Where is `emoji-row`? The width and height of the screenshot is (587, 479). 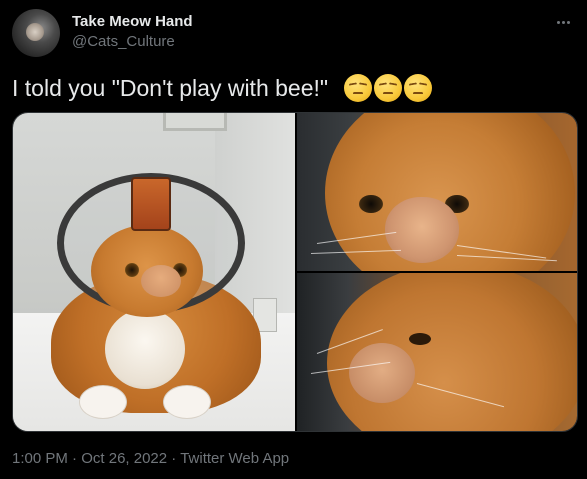 emoji-row is located at coordinates (388, 88).